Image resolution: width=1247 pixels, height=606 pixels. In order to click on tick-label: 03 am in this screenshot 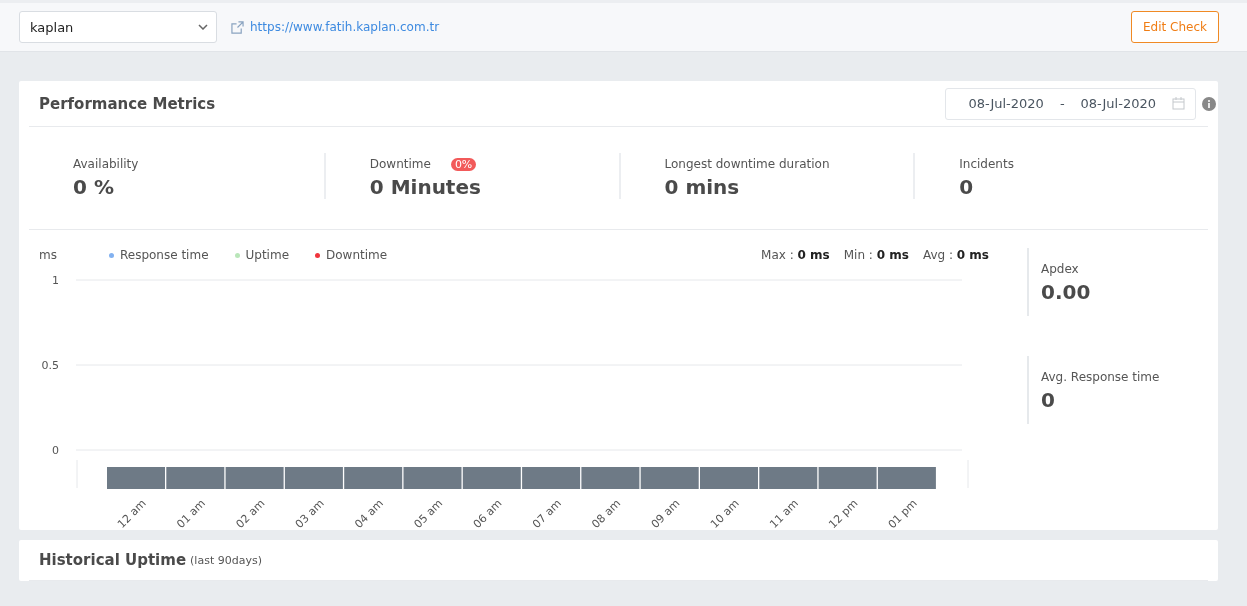, I will do `click(309, 513)`.